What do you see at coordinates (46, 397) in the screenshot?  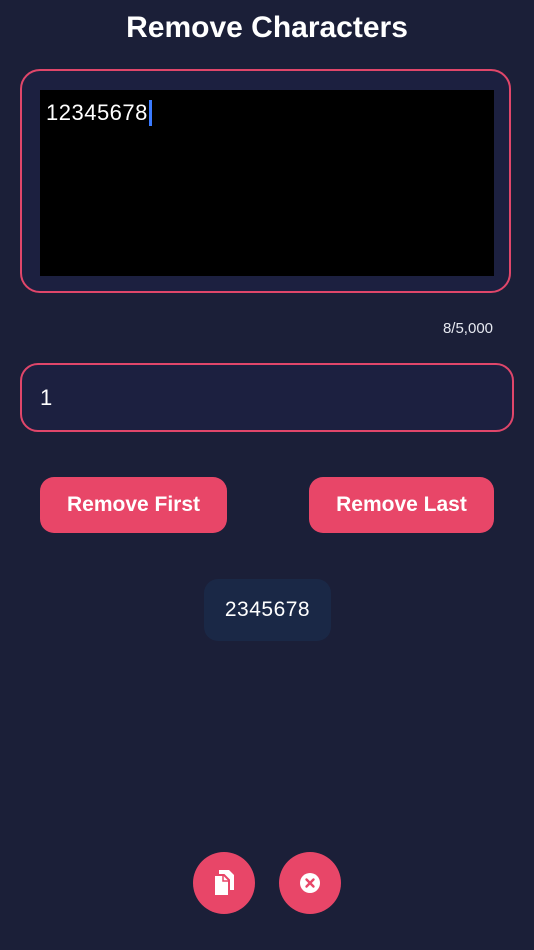 I see `remove-count-value: 1` at bounding box center [46, 397].